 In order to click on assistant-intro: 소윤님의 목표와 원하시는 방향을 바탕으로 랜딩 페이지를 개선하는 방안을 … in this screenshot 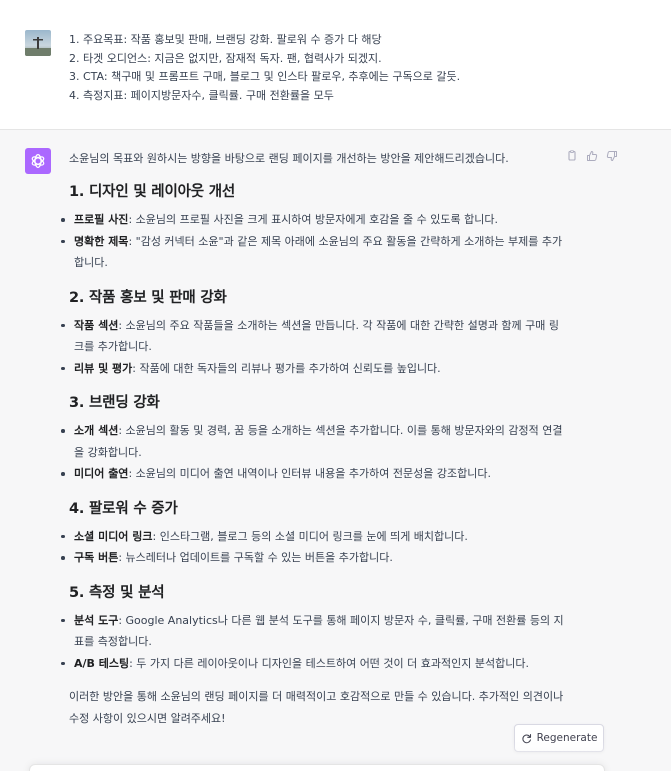, I will do `click(289, 158)`.